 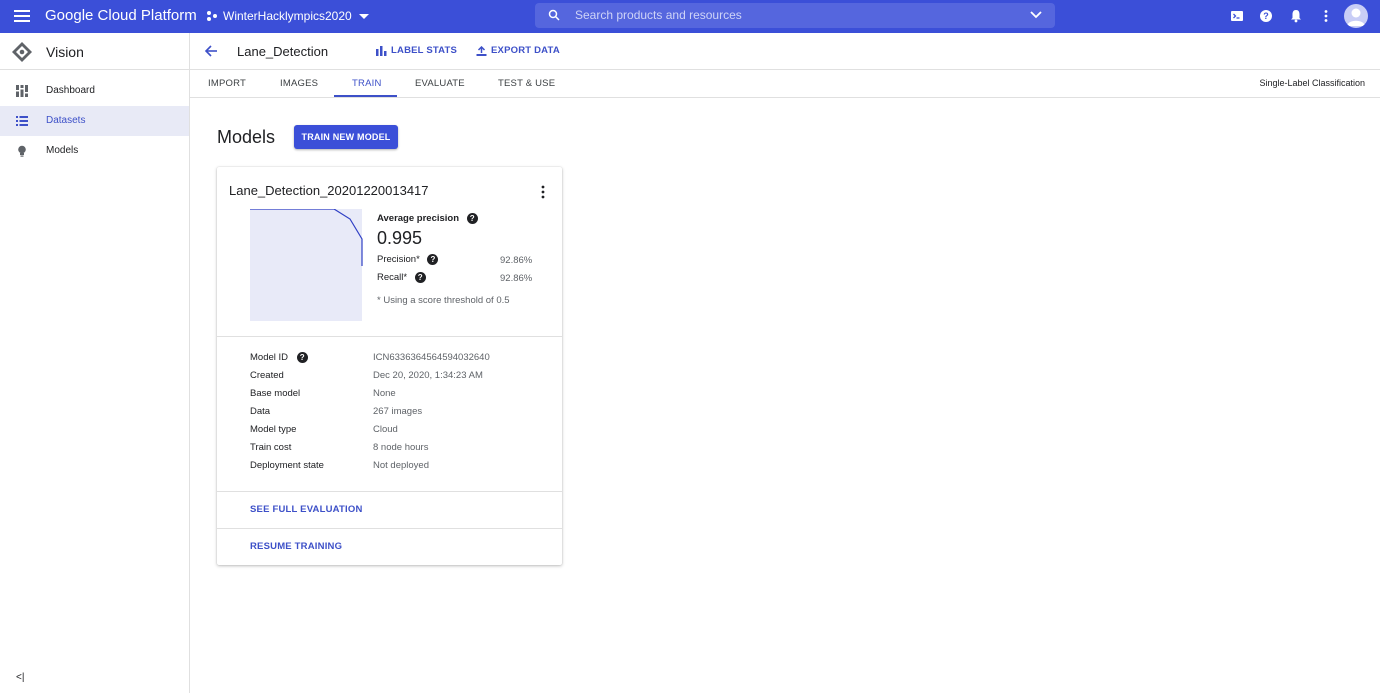 What do you see at coordinates (70, 90) in the screenshot?
I see `sidebar-item-label: Dashboard` at bounding box center [70, 90].